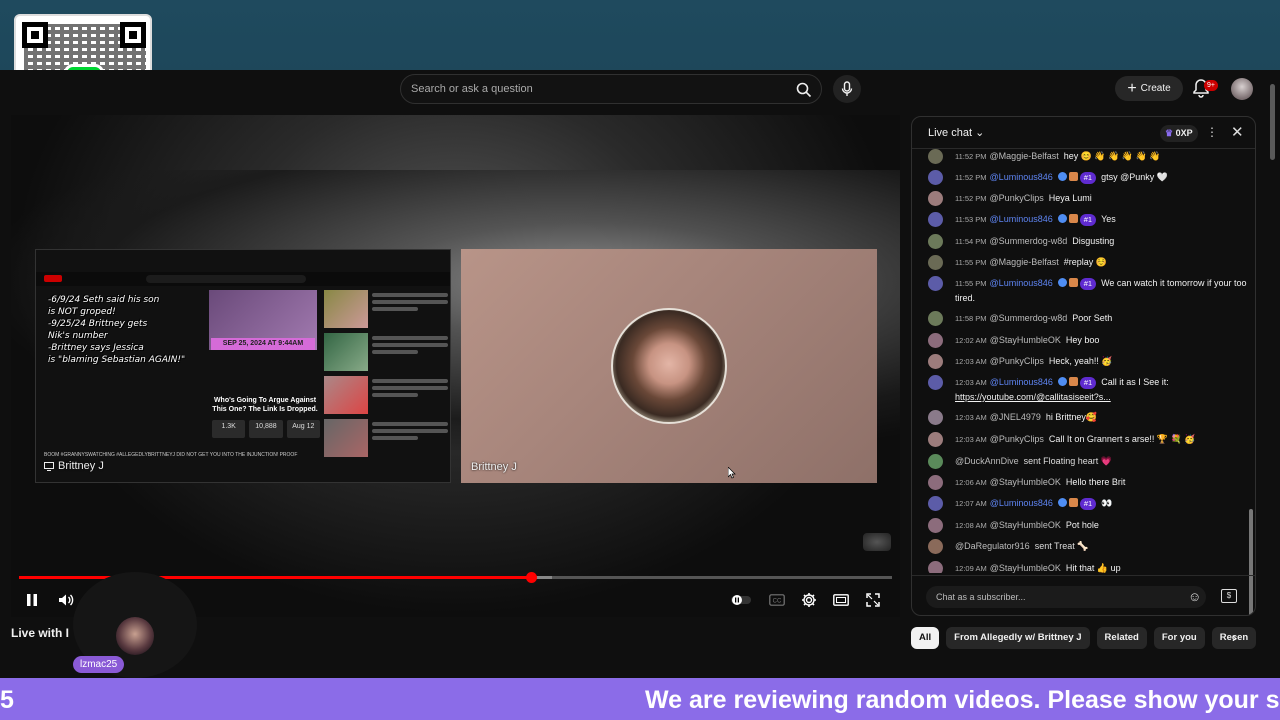  I want to click on filter-chip: From Allegedly w/ Brittney J, so click(1018, 638).